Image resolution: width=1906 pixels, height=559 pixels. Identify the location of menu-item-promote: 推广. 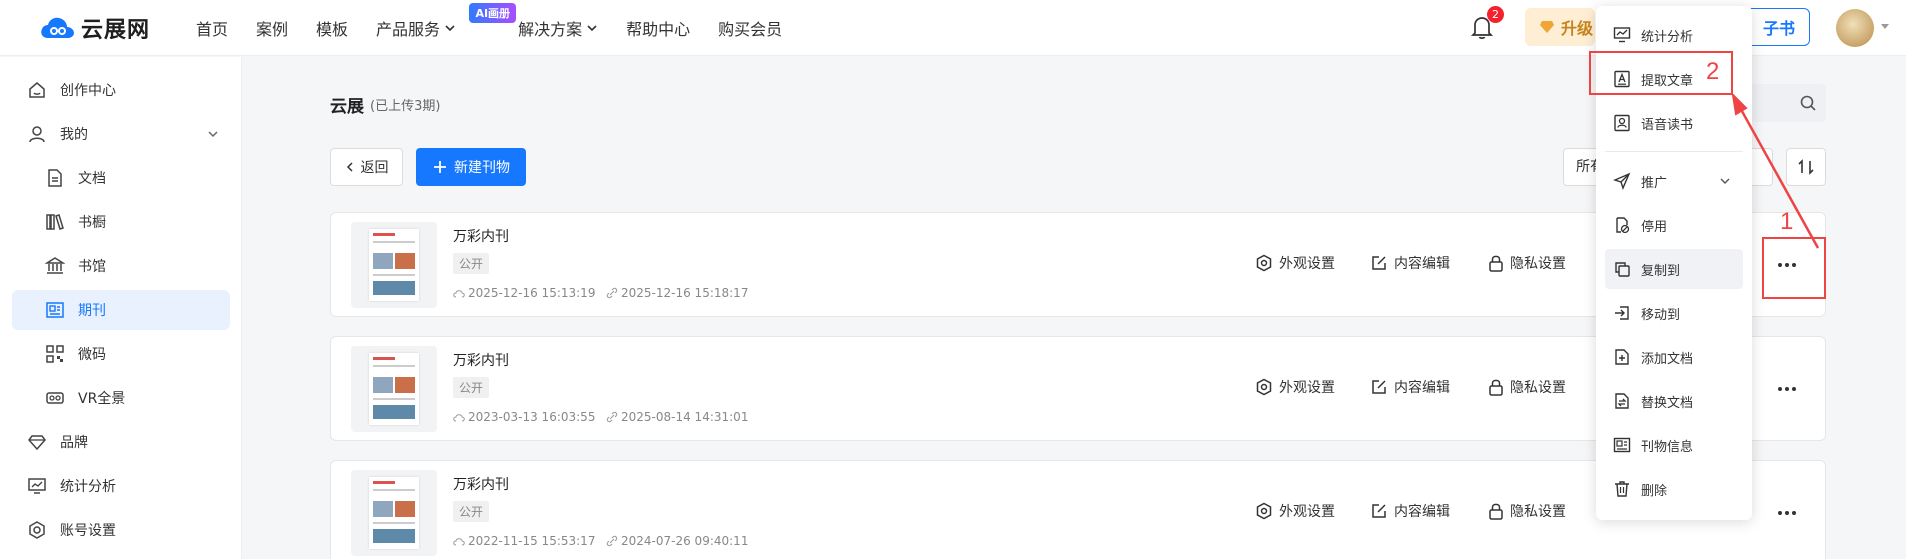
(1674, 181).